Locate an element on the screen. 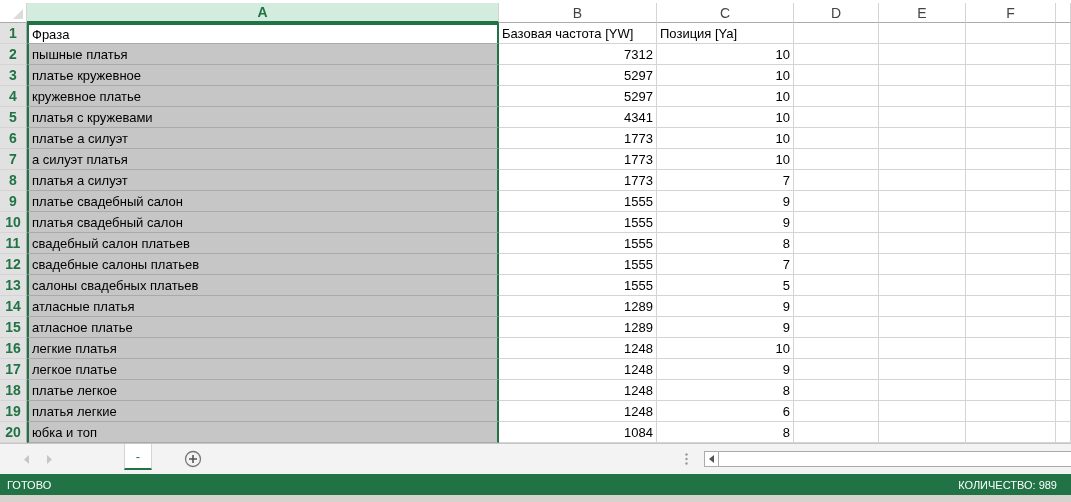 The image size is (1071, 502). table-cell: платье кружевное is located at coordinates (263, 75).